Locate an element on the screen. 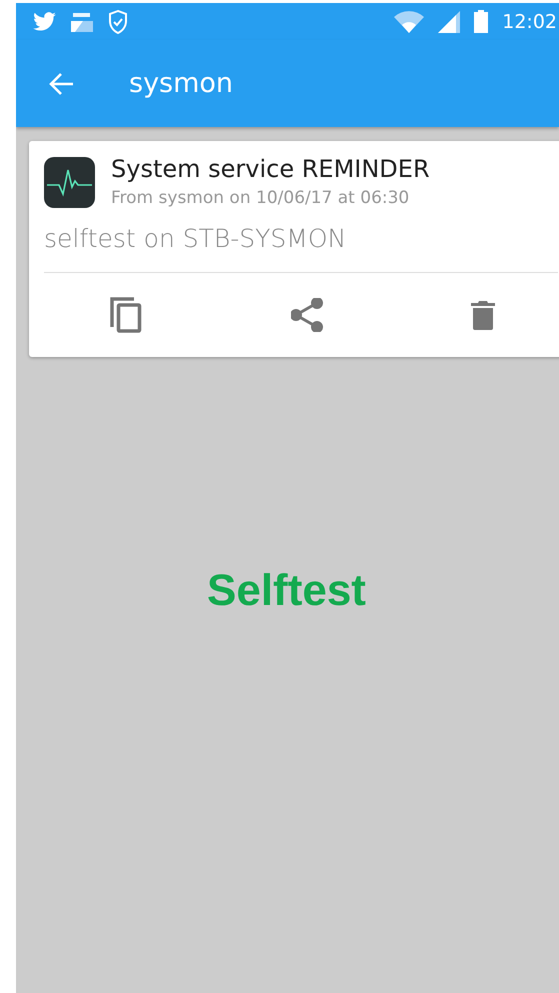 This screenshot has width=559, height=993. message-meta: From sysmon on 10/06/17 at 06:30 is located at coordinates (260, 198).